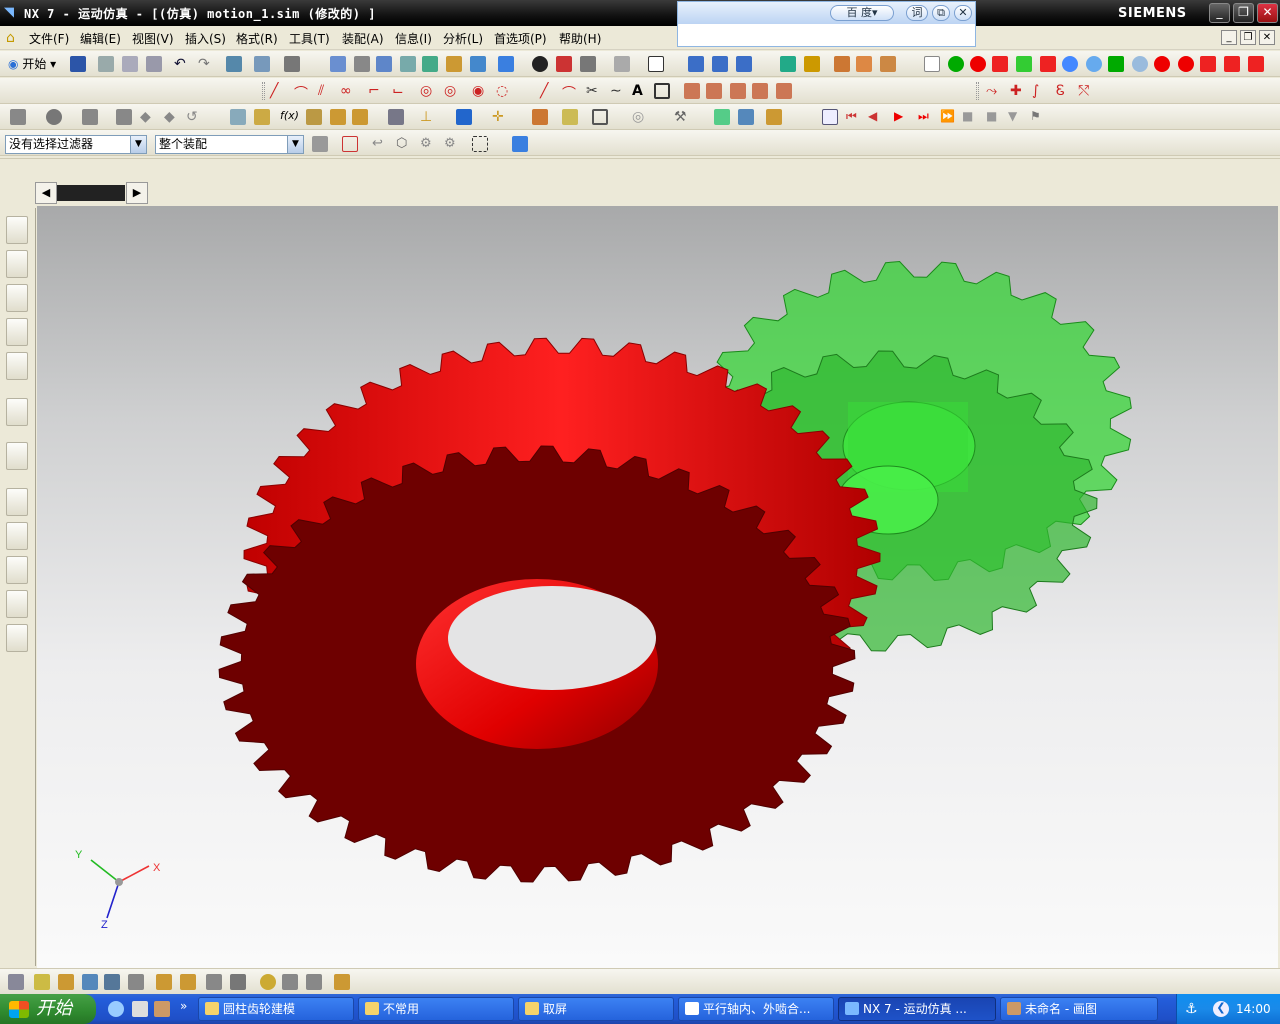  What do you see at coordinates (408, 64) in the screenshot?
I see `pan-icon` at bounding box center [408, 64].